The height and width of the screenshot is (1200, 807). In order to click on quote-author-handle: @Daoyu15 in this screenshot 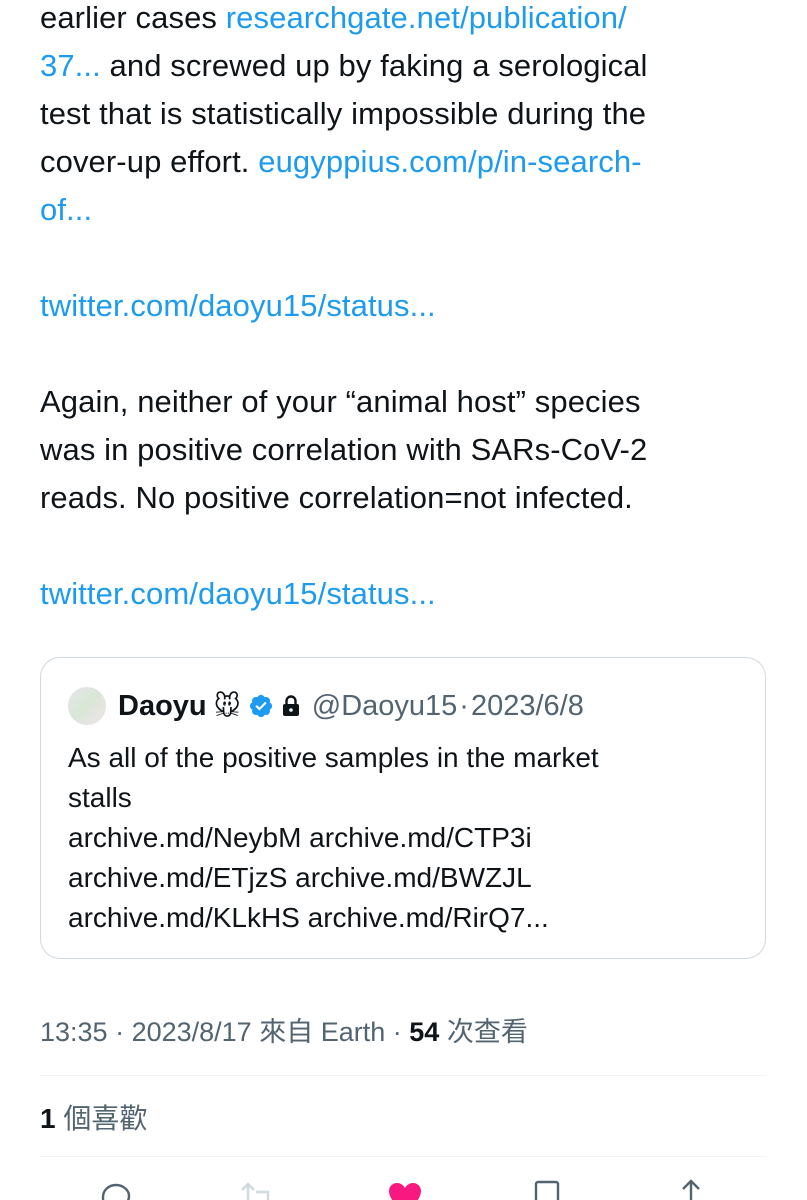, I will do `click(385, 706)`.